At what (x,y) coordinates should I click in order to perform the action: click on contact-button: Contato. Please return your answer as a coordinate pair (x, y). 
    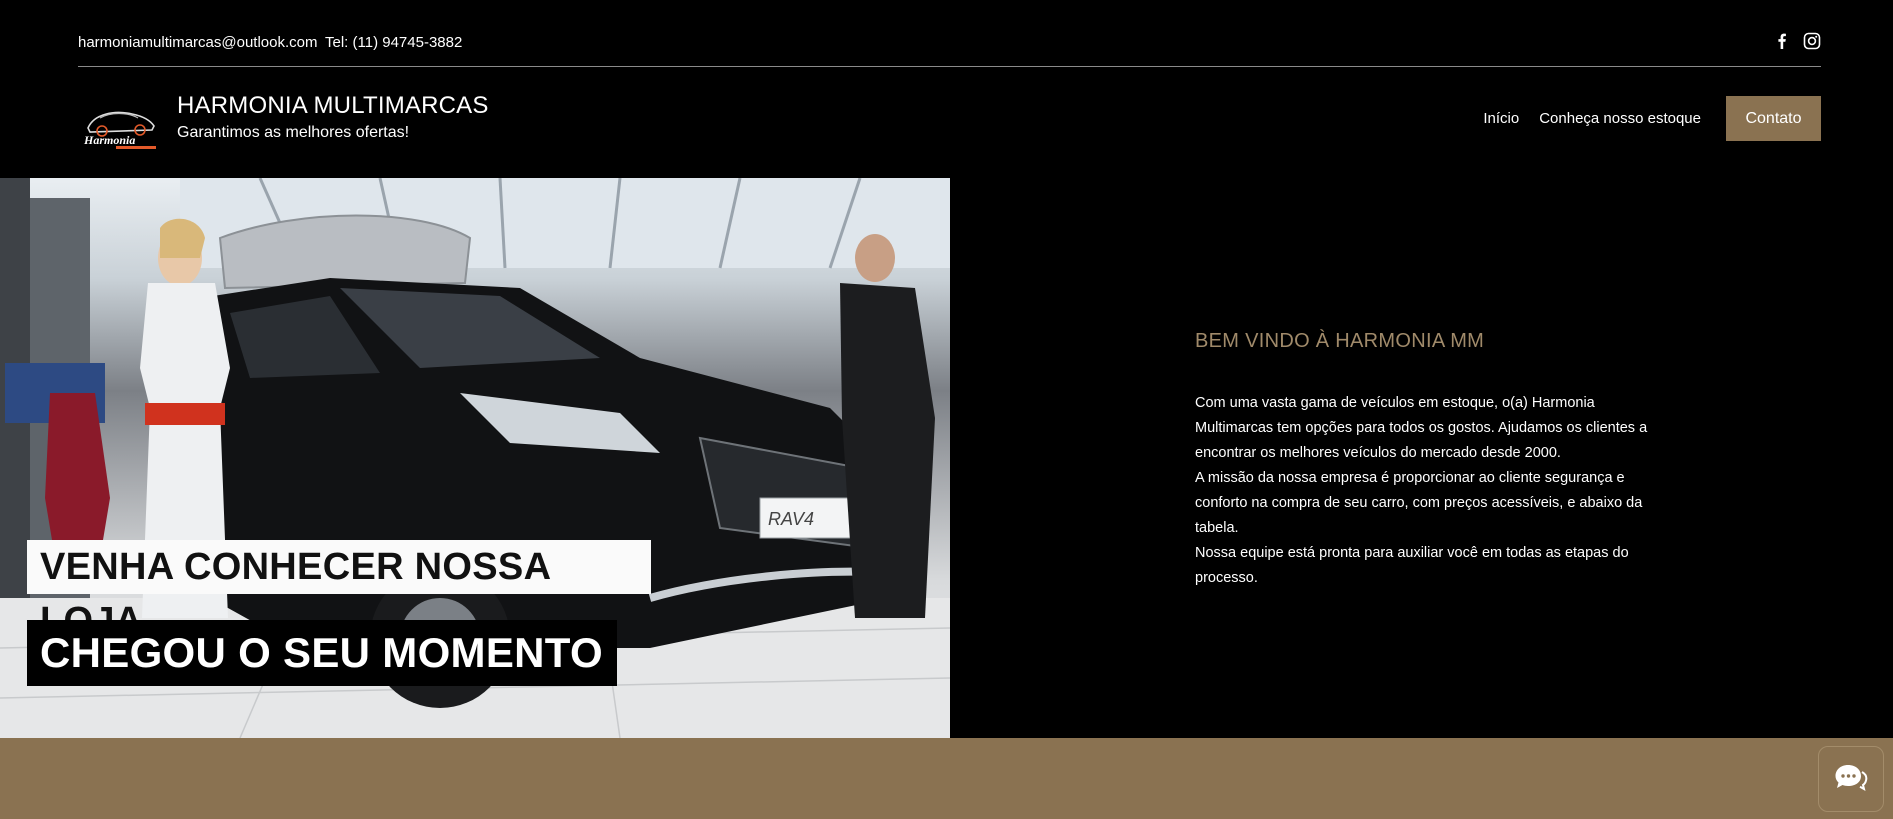
    Looking at the image, I should click on (1773, 118).